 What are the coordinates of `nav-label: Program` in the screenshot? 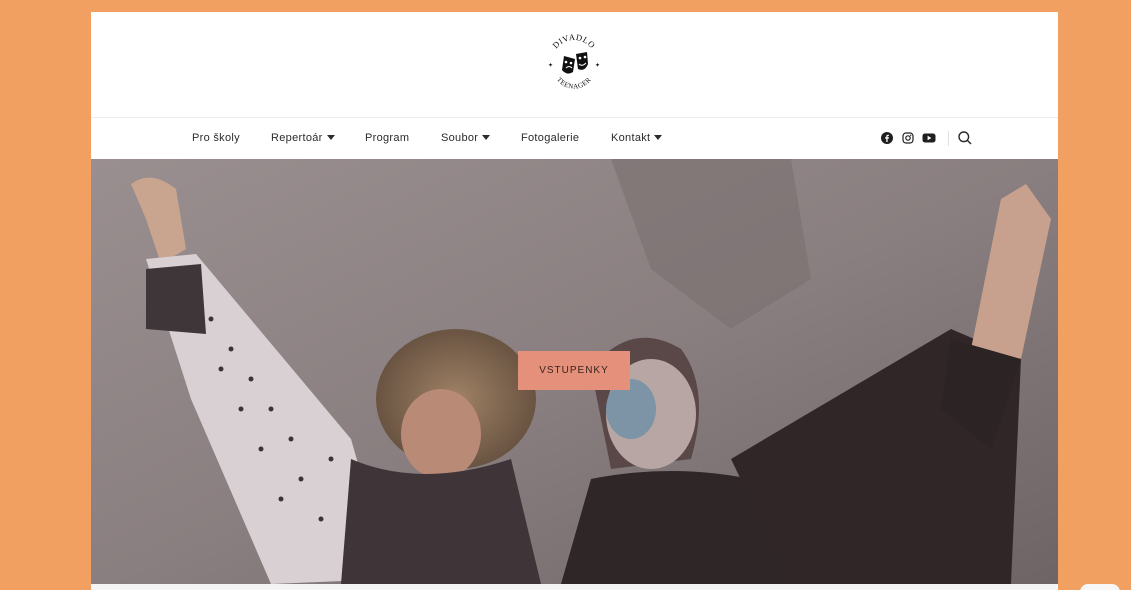 It's located at (387, 138).